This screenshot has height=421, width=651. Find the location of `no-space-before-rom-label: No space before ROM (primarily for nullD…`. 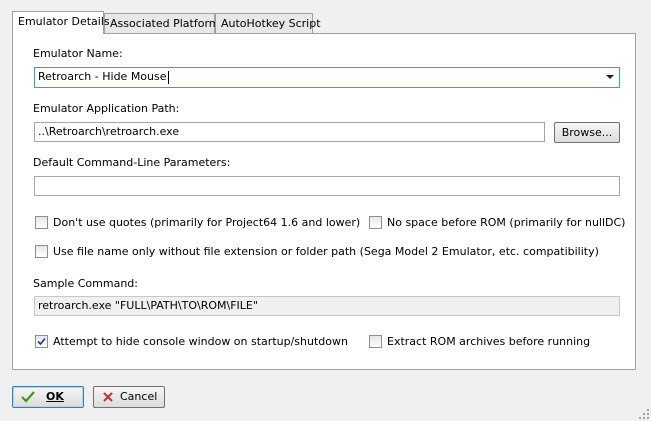

no-space-before-rom-label: No space before ROM (primarily for nullD… is located at coordinates (506, 222).